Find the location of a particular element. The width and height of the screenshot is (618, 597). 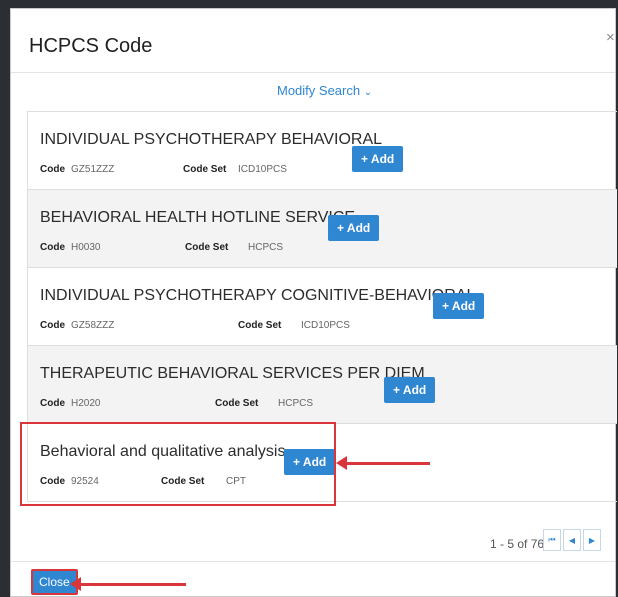

first-page-icon: ⏮ is located at coordinates (552, 540).